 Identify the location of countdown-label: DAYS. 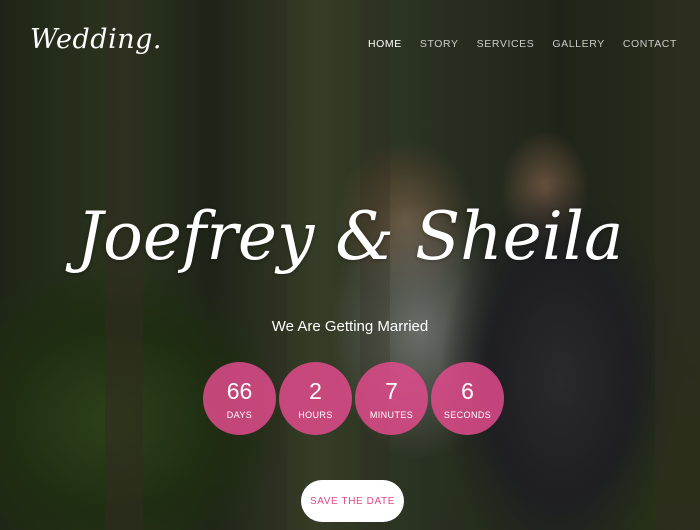
(239, 414).